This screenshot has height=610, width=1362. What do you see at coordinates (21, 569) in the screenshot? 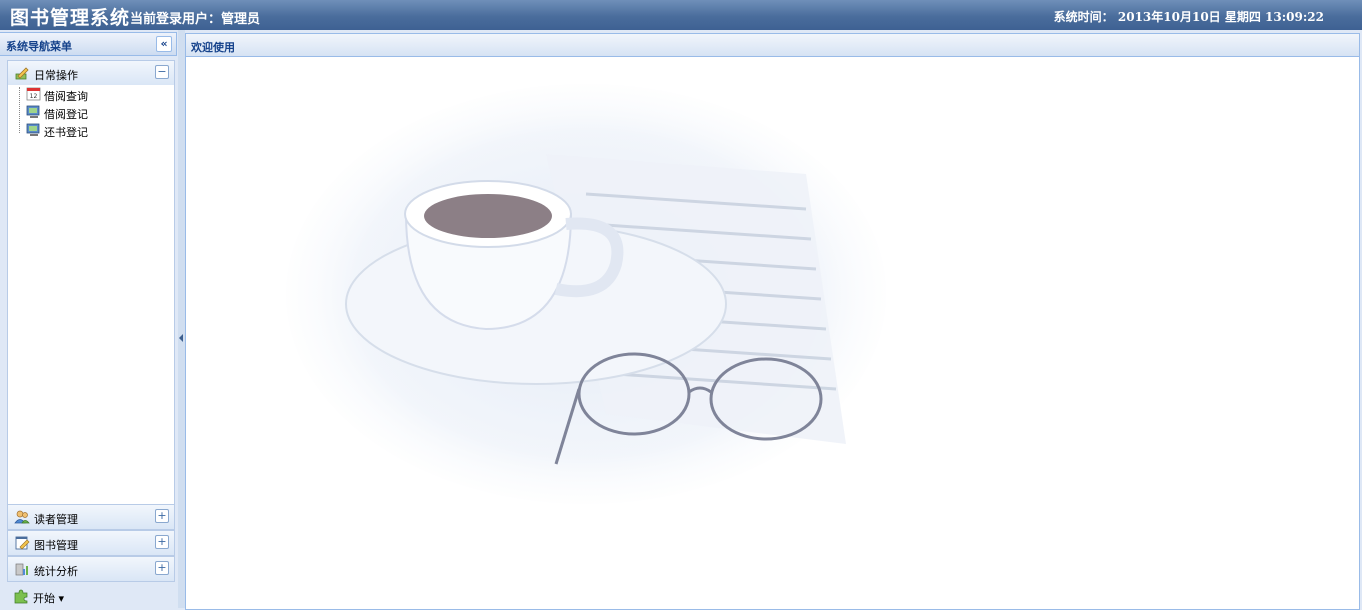
I see `chart-icon` at bounding box center [21, 569].